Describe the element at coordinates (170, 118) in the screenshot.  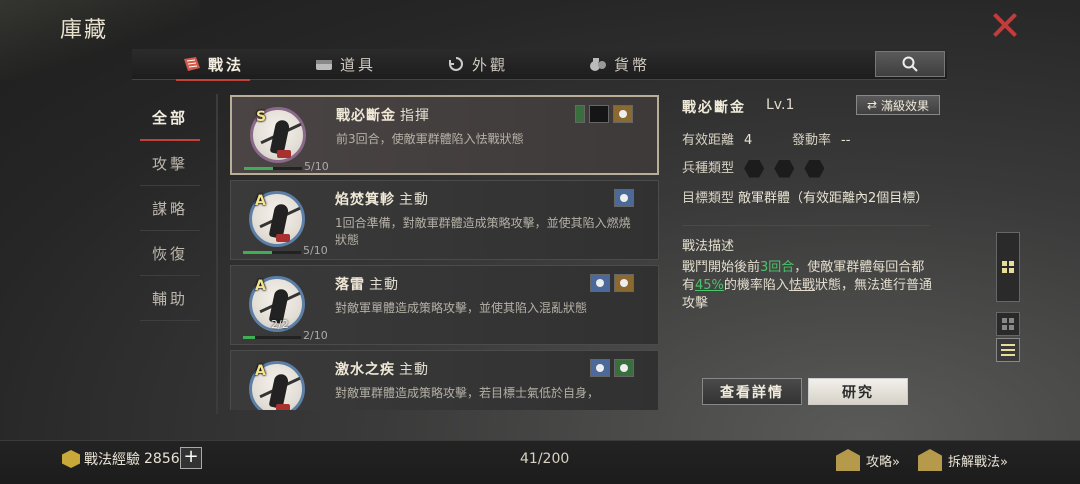
I see `sidebar-item-all: 全部` at that location.